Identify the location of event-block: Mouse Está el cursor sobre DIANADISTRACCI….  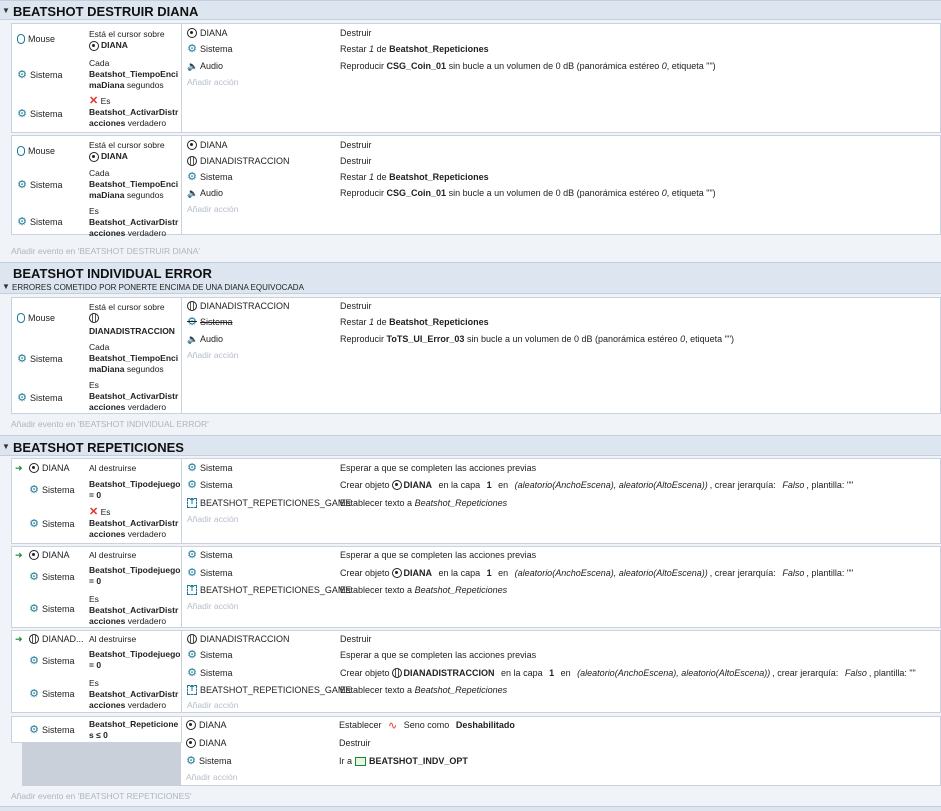
(476, 355).